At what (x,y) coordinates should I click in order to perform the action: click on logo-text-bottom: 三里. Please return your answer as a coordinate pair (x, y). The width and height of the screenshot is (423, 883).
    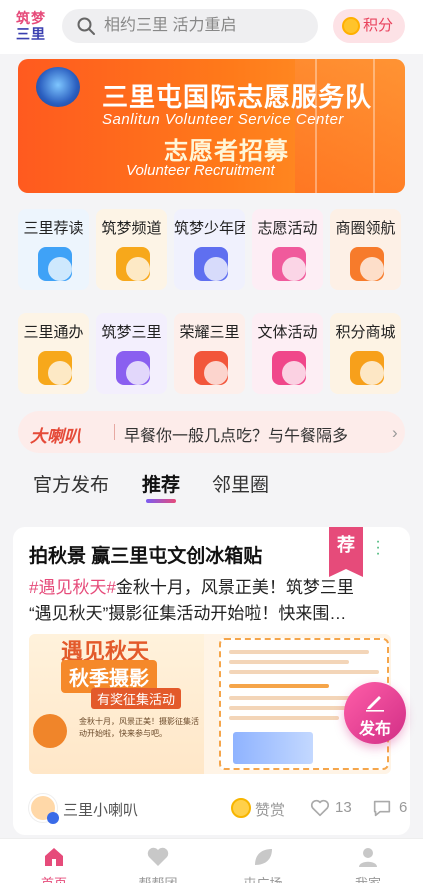
    Looking at the image, I should click on (31, 34).